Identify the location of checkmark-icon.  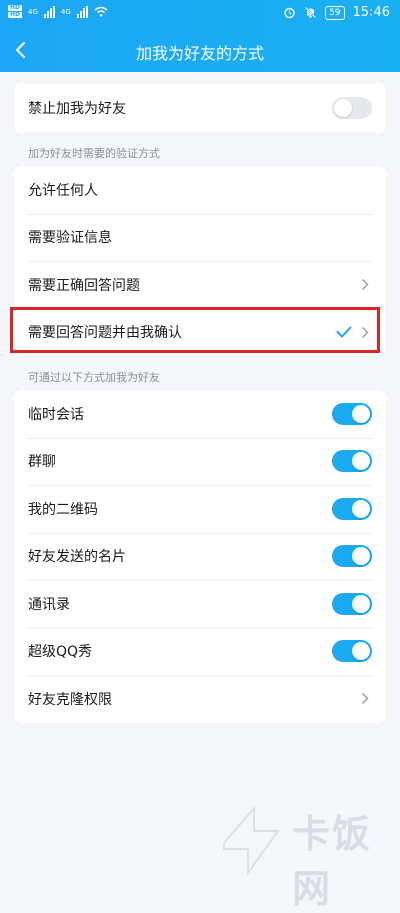
(344, 332).